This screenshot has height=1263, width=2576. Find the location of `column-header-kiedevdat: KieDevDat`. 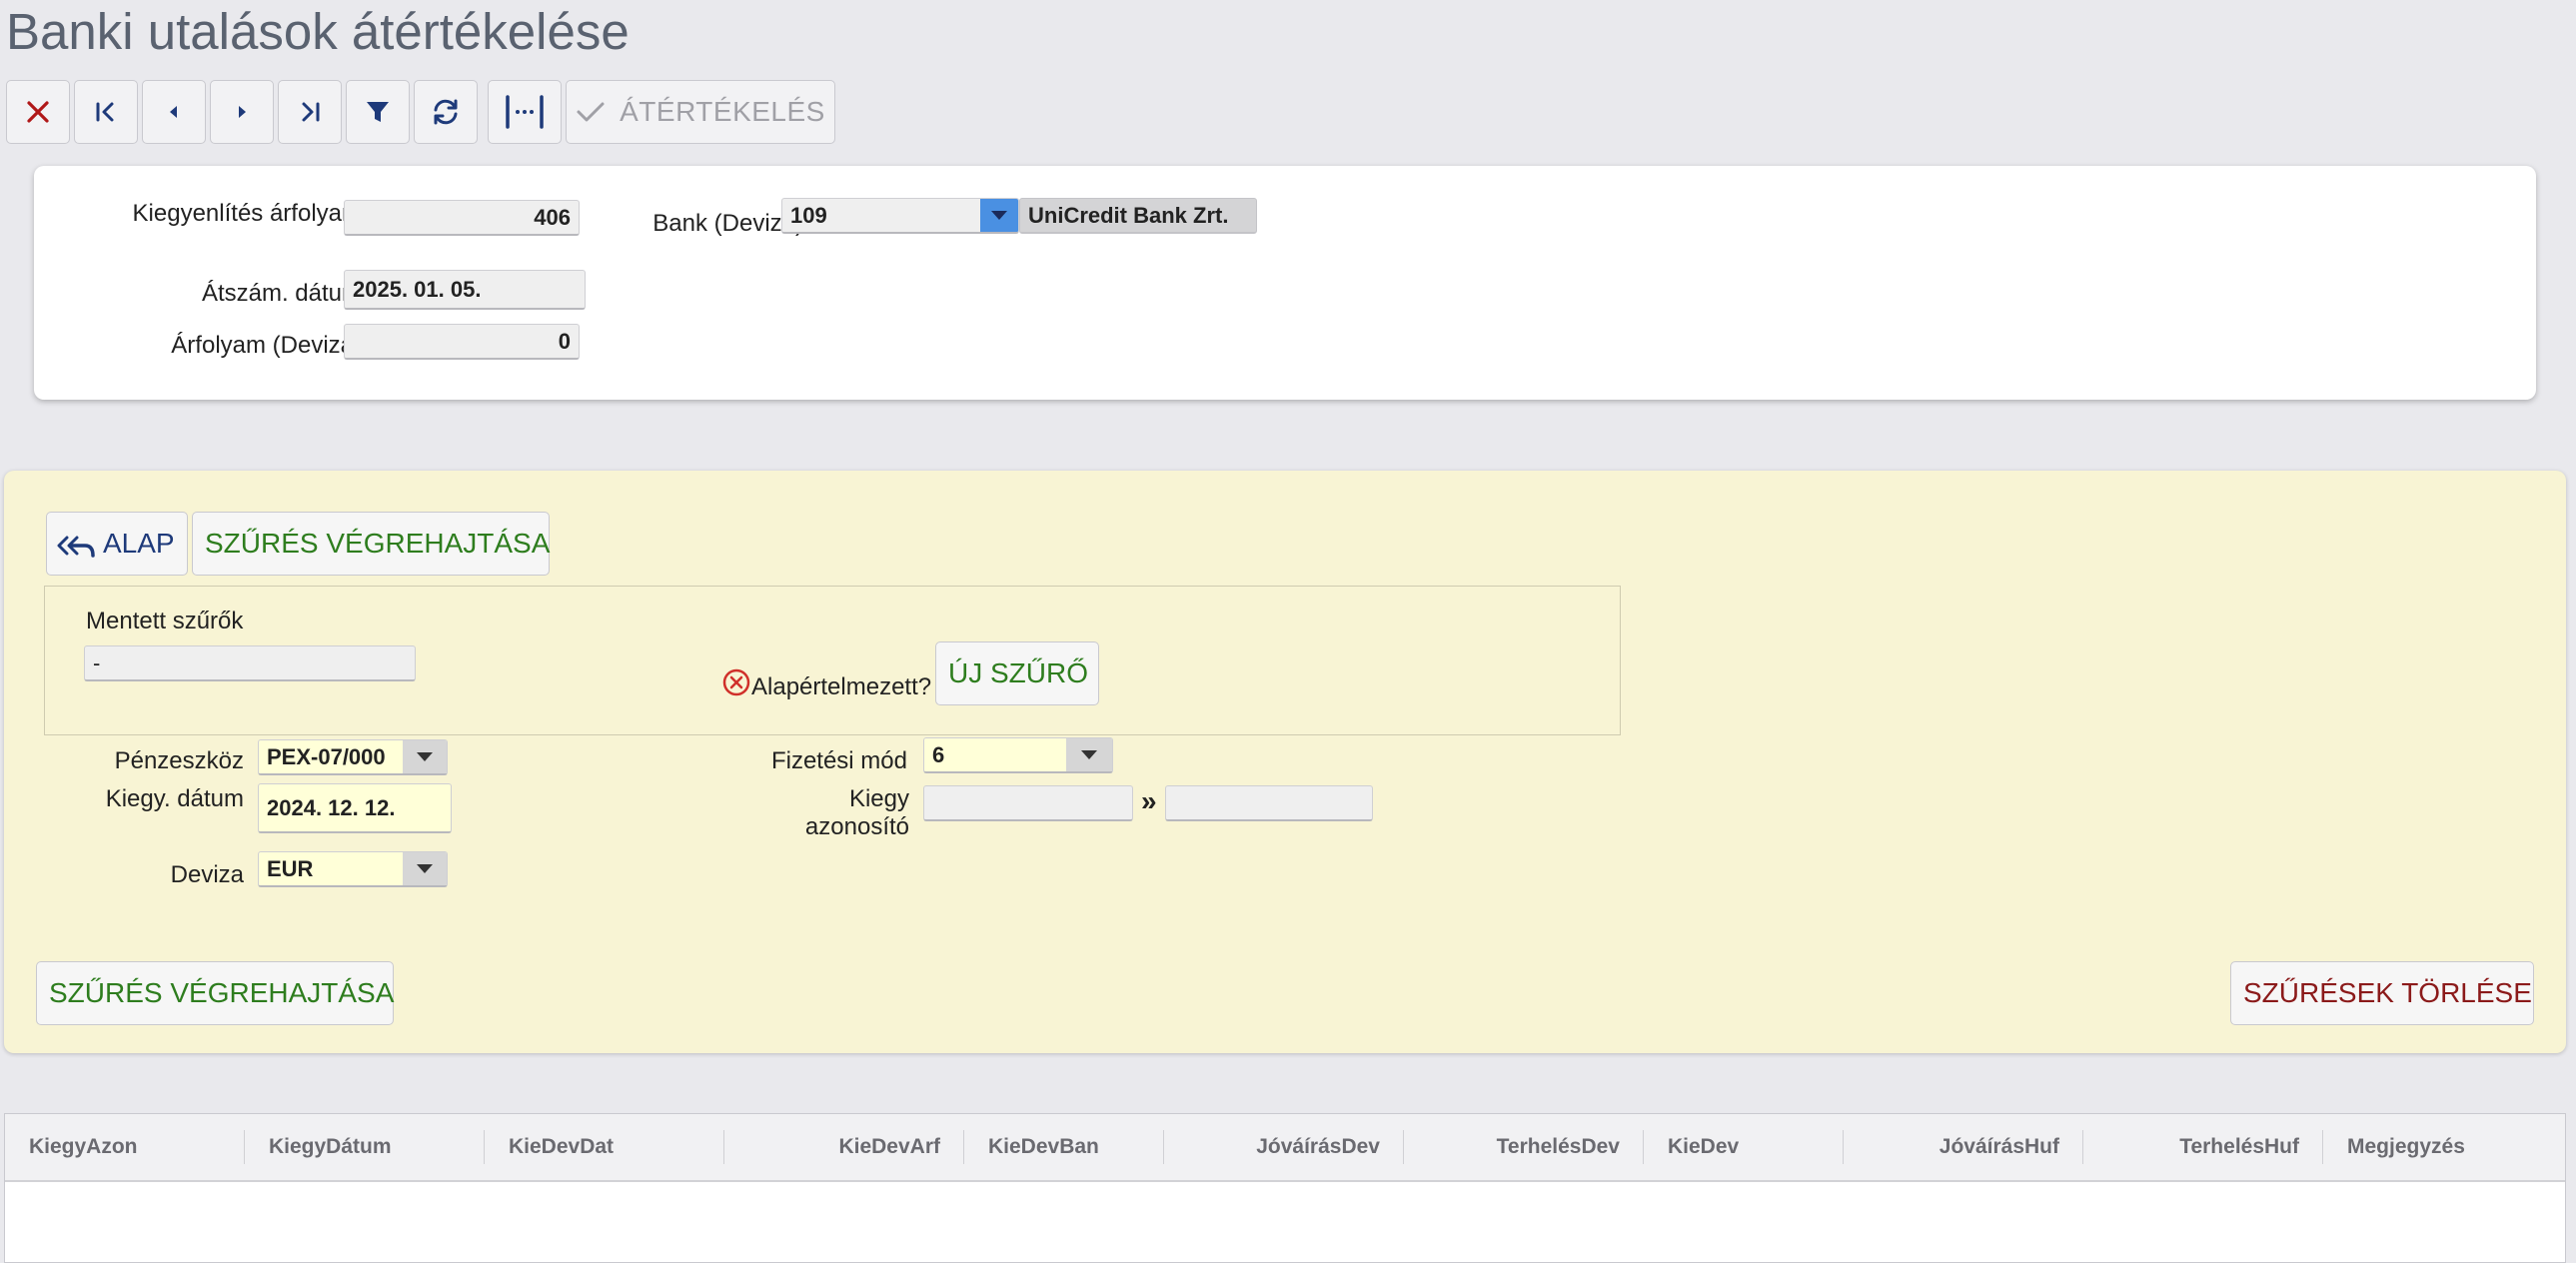

column-header-kiedevdat: KieDevDat is located at coordinates (604, 1147).